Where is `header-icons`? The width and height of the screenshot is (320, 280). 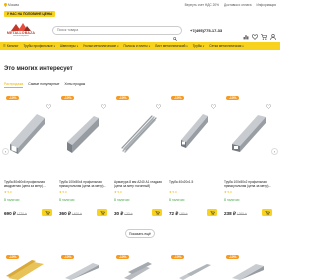
header-icons is located at coordinates (259, 34).